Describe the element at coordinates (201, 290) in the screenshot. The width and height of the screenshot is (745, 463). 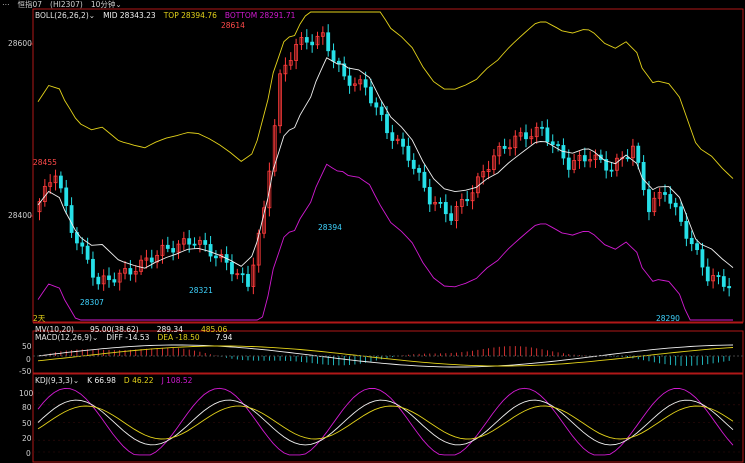
I see `low-annotation-2: 28321` at that location.